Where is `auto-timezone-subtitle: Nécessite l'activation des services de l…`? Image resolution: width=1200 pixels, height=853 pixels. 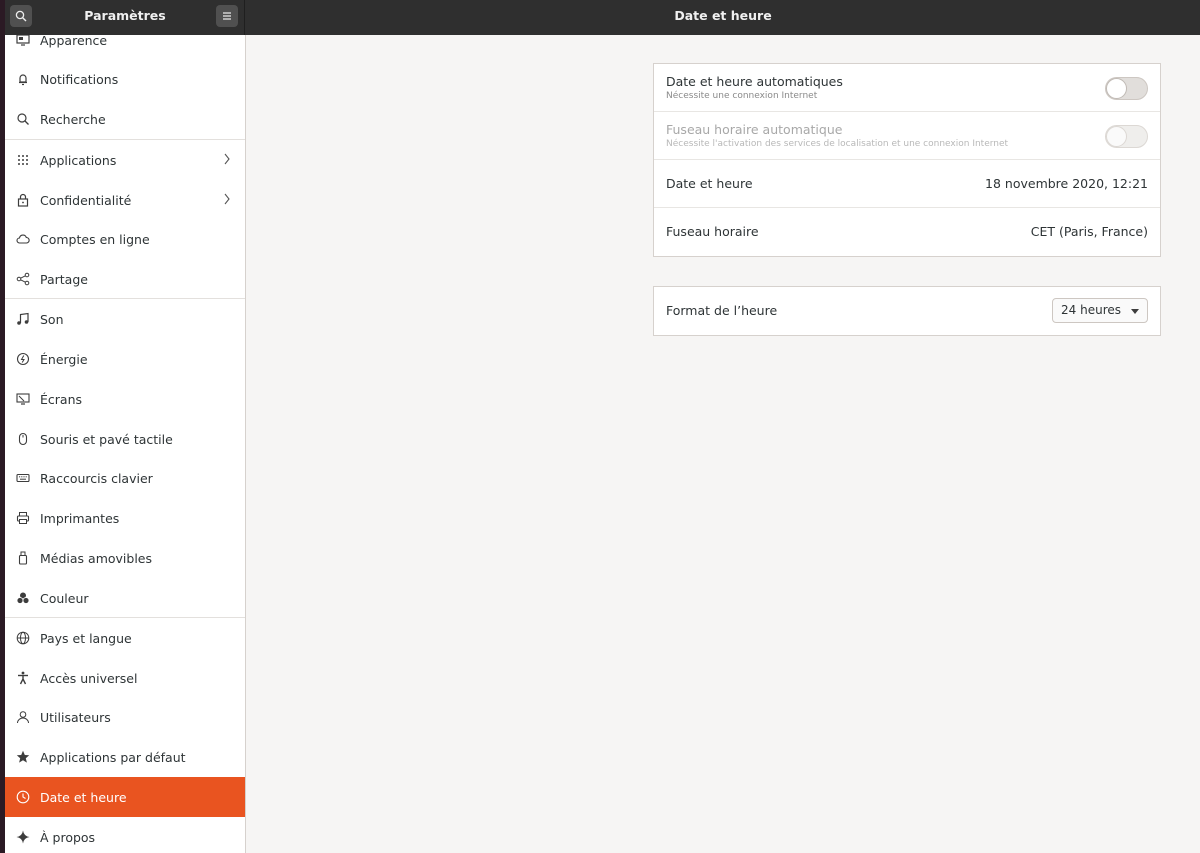
auto-timezone-subtitle: Nécessite l'activation des services de l… is located at coordinates (837, 144).